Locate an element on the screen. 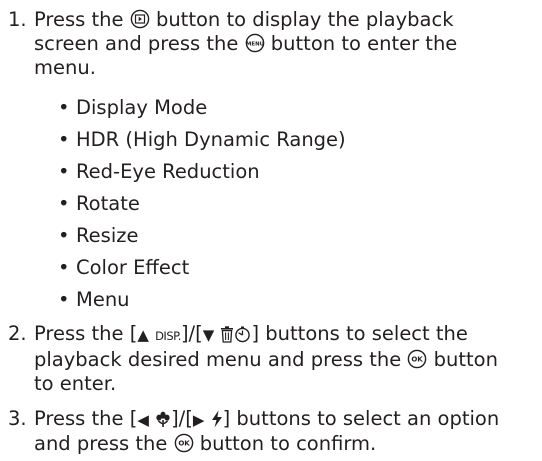  menu-item-label: Resize is located at coordinates (107, 235).